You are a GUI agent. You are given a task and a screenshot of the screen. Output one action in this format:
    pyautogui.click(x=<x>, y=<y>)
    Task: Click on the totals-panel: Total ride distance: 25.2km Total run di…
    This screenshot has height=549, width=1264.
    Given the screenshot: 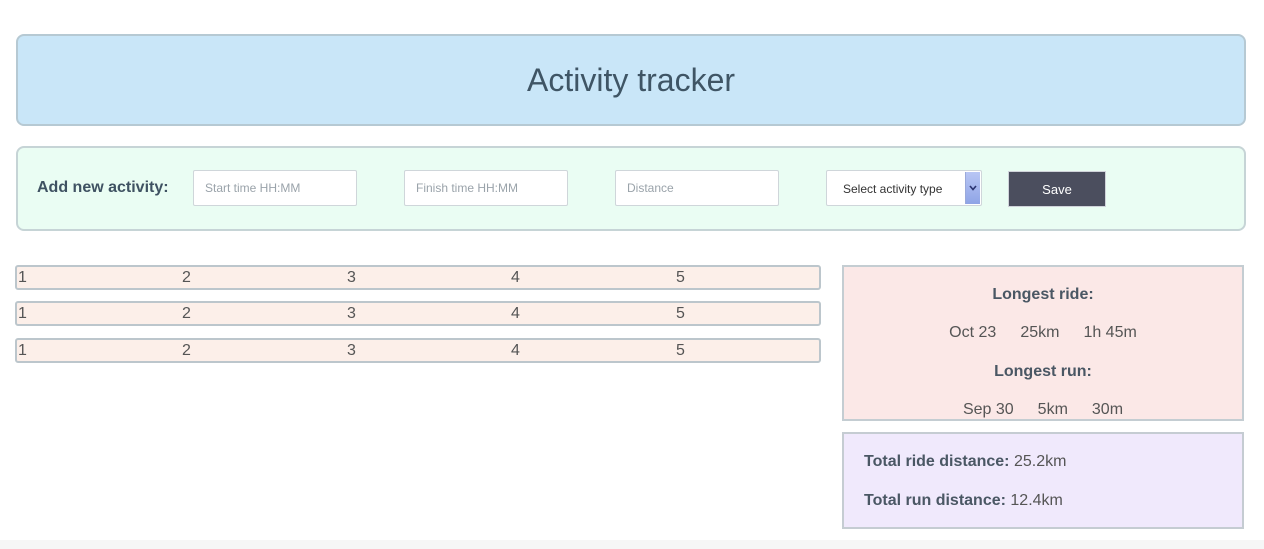 What is the action you would take?
    pyautogui.click(x=1043, y=480)
    